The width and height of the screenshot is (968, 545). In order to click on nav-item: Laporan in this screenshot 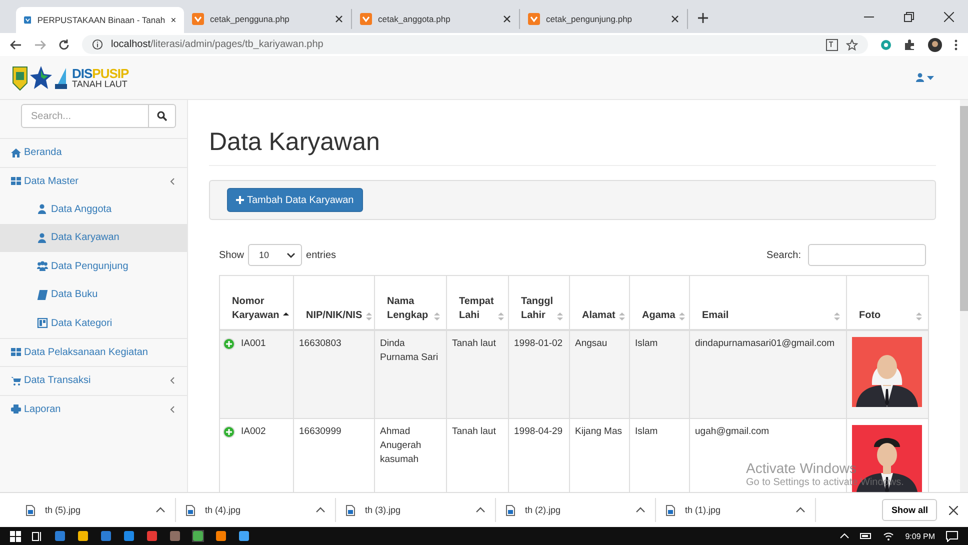, I will do `click(93, 408)`.